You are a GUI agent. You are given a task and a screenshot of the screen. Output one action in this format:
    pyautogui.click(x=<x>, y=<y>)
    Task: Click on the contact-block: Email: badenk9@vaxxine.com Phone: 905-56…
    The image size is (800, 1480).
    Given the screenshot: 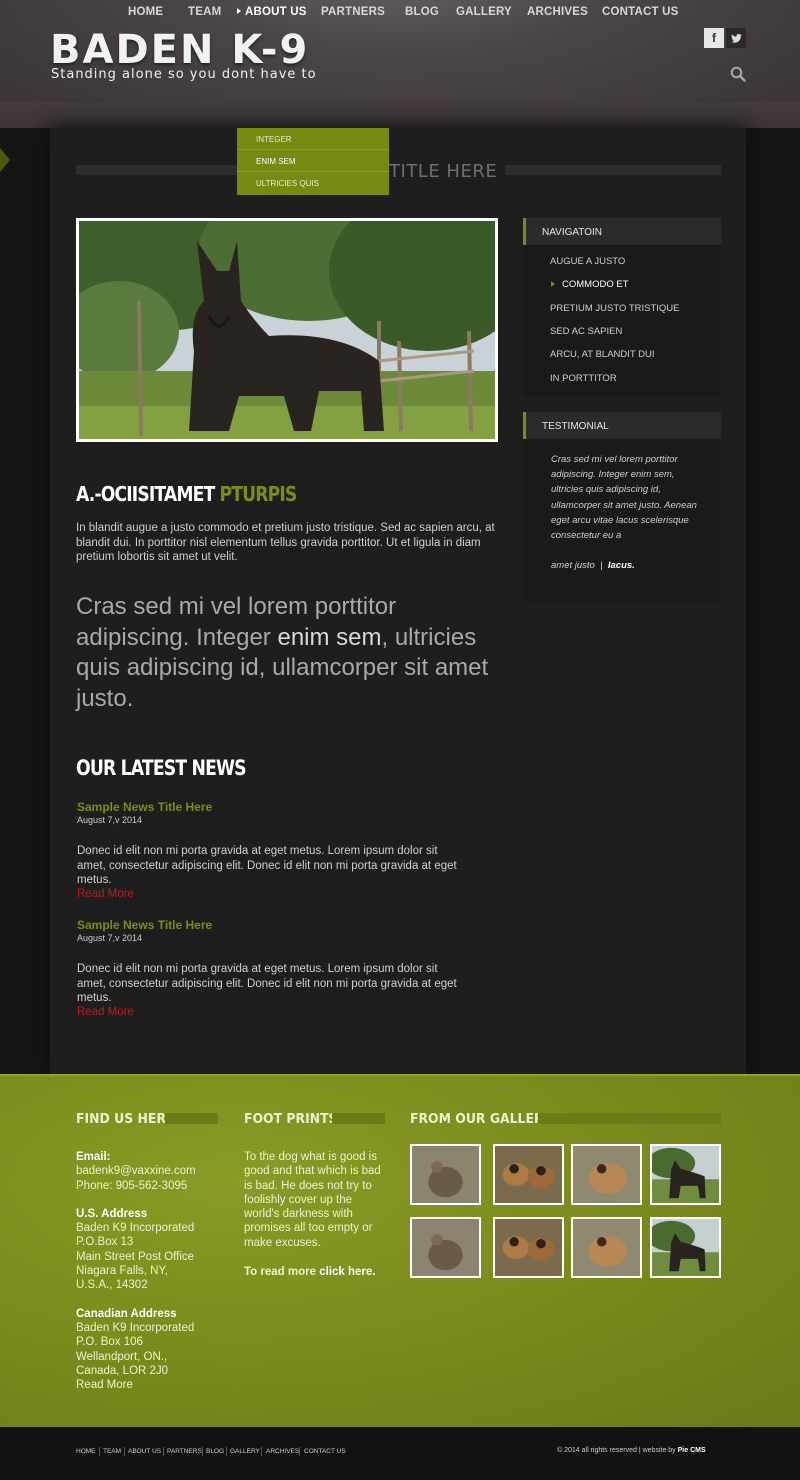 What is the action you would take?
    pyautogui.click(x=156, y=1271)
    